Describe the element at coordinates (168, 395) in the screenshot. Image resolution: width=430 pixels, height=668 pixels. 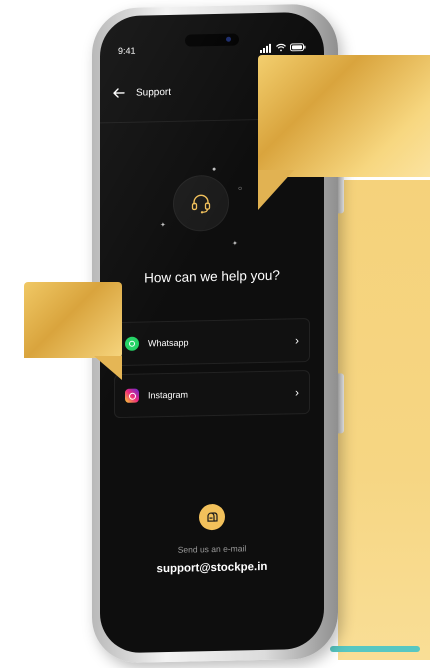
I see `option-label: Instagram` at that location.